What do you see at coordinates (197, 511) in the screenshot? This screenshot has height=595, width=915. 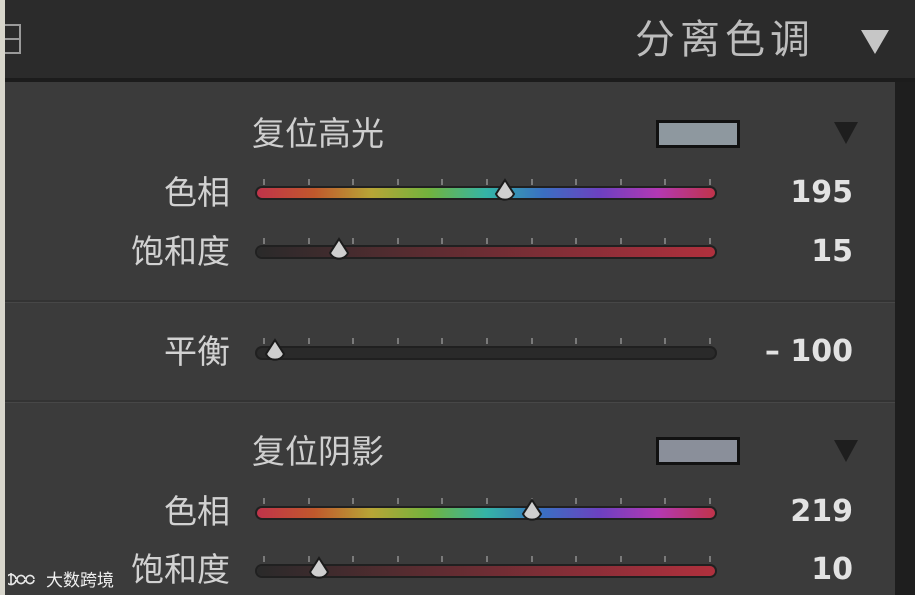 I see `shadows-hue-label: 色相` at bounding box center [197, 511].